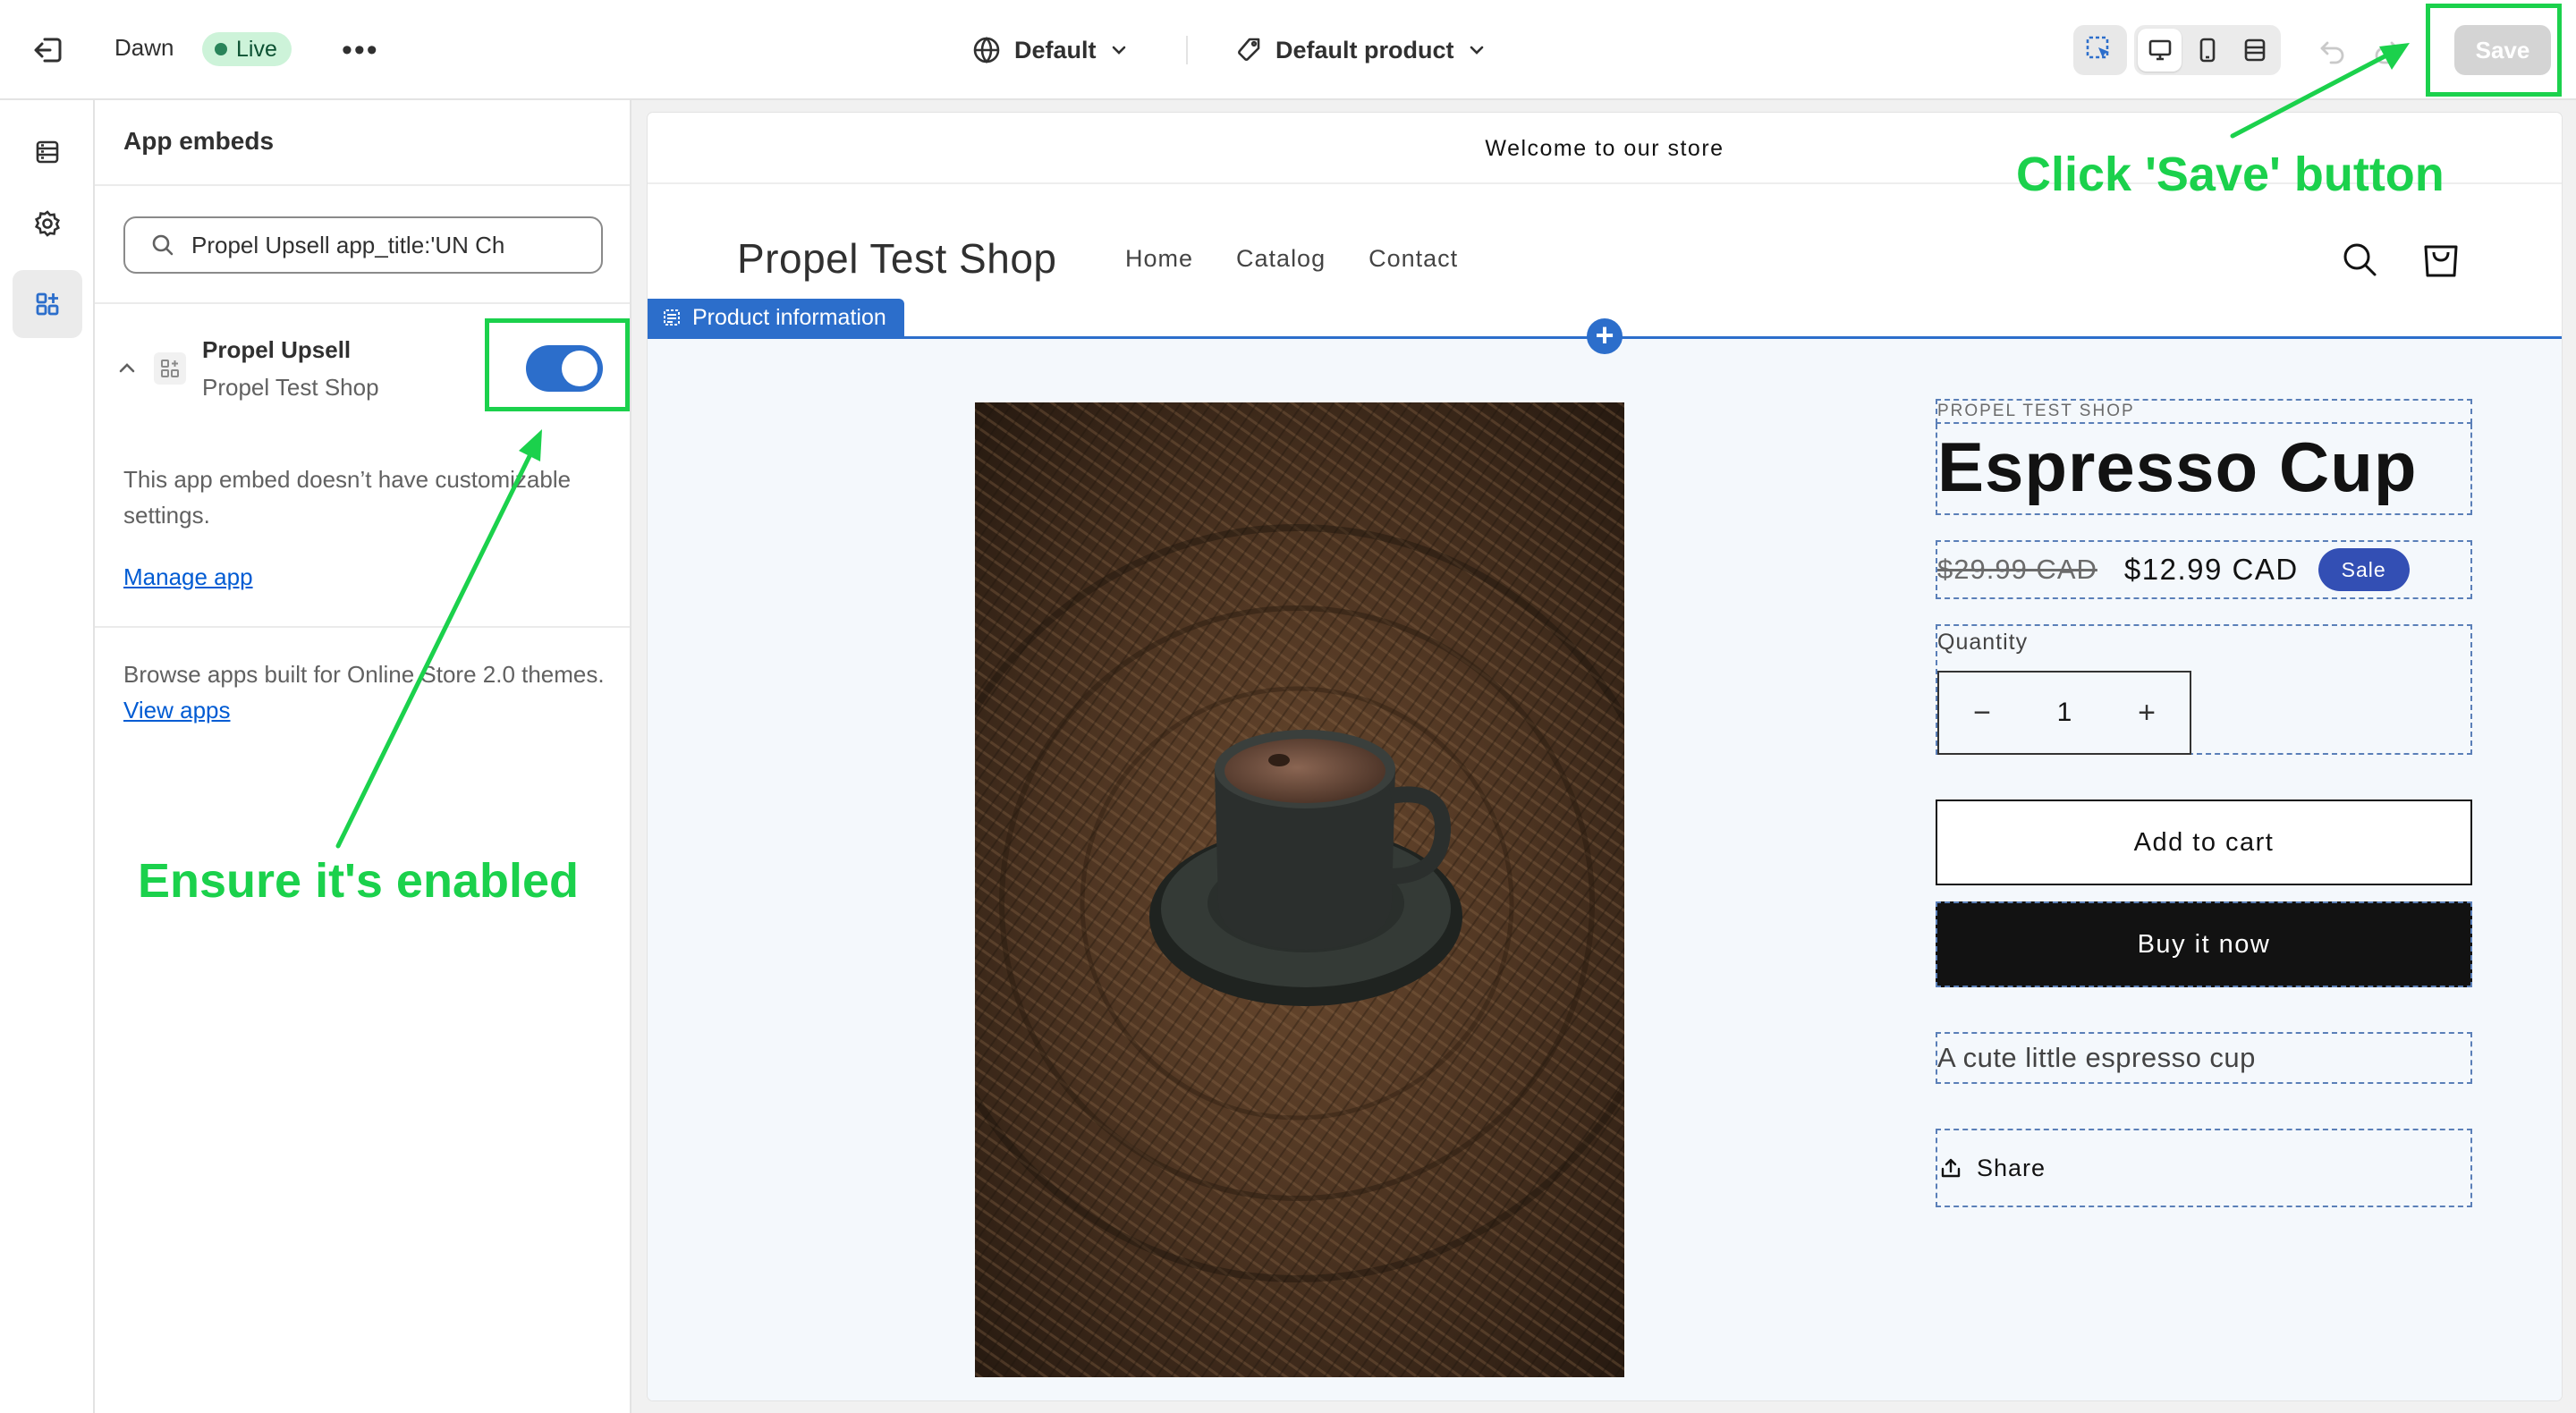  Describe the element at coordinates (672, 317) in the screenshot. I see `section-icon` at that location.